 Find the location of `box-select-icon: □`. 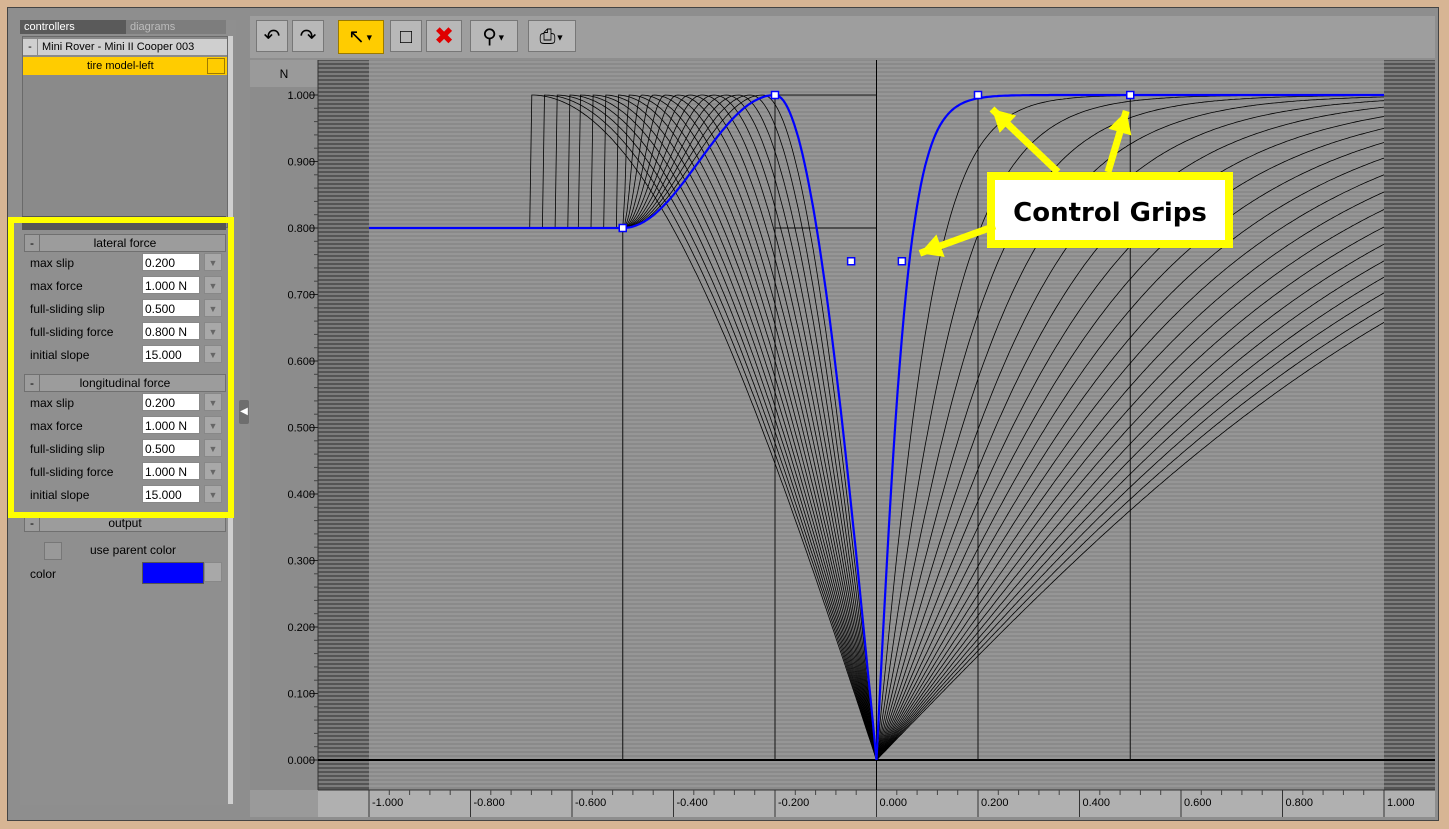

box-select-icon: □ is located at coordinates (406, 36).